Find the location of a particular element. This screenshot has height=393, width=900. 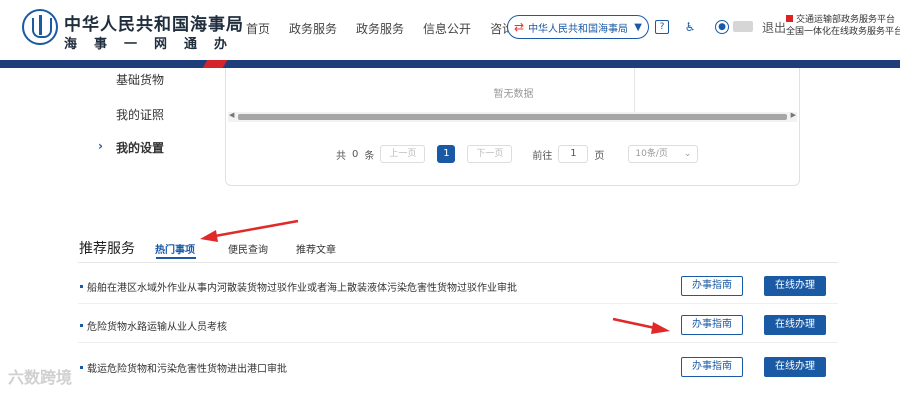

platform-badge-icon is located at coordinates (789, 18).